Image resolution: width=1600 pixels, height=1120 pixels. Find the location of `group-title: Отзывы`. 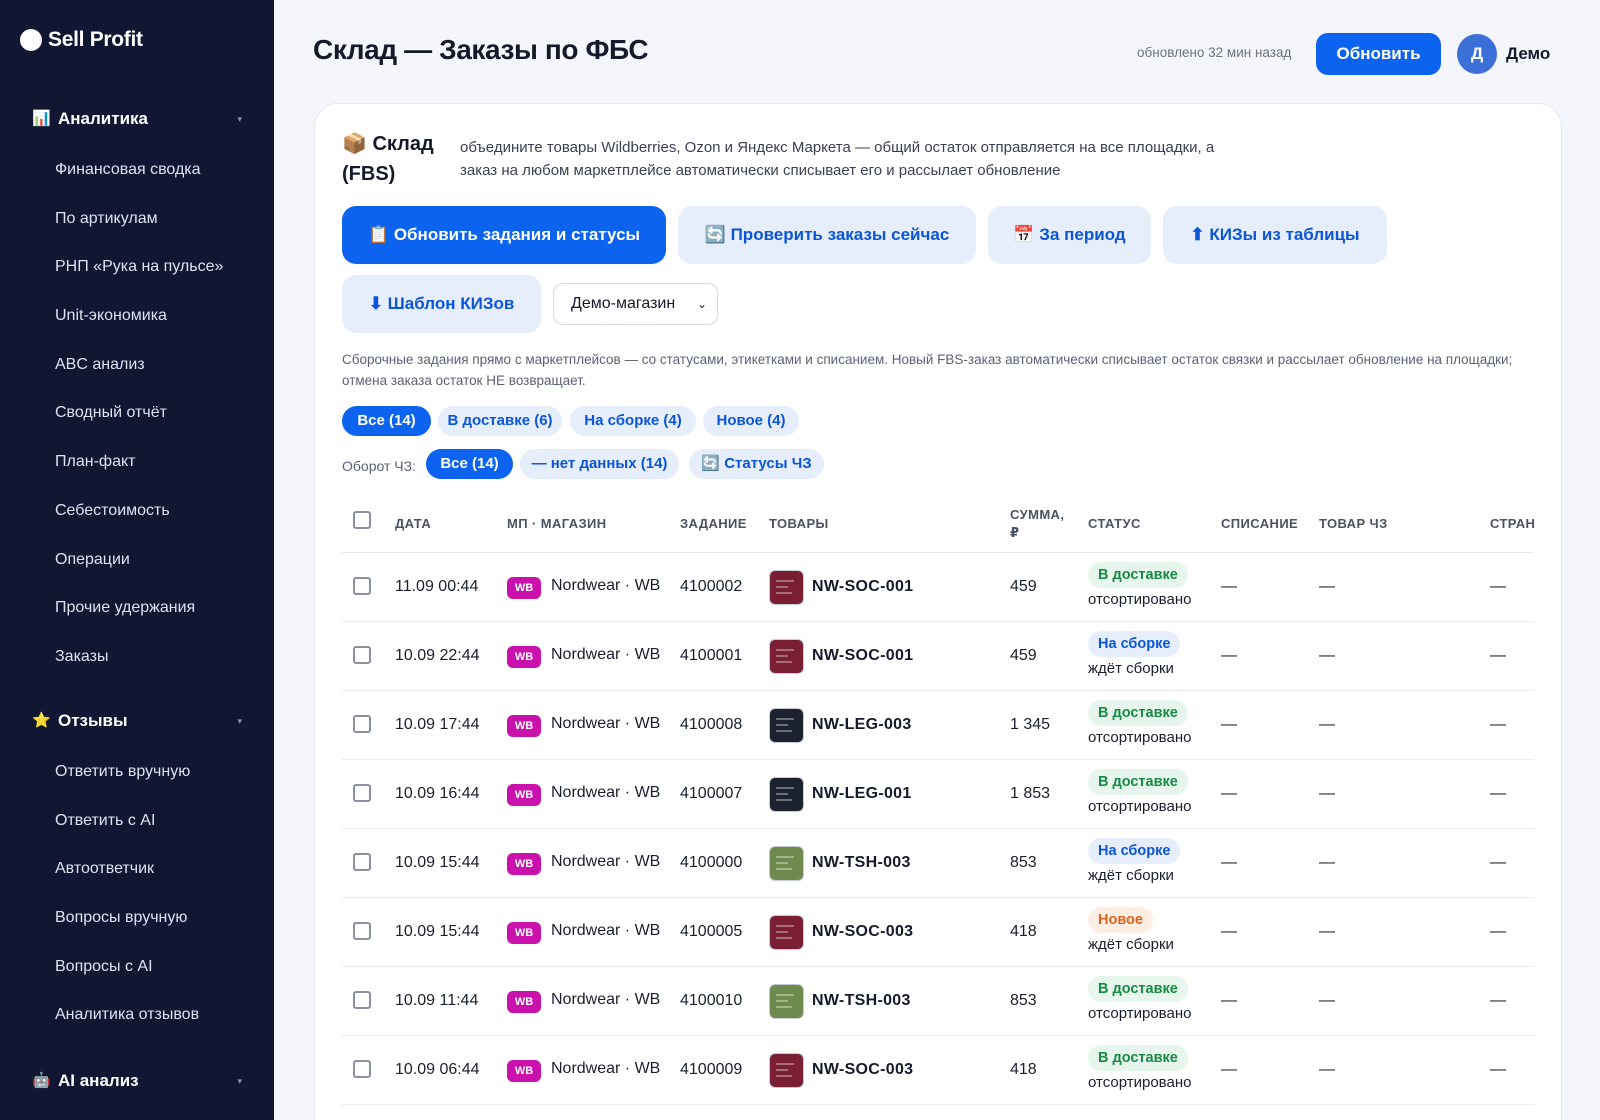

group-title: Отзывы is located at coordinates (93, 720).